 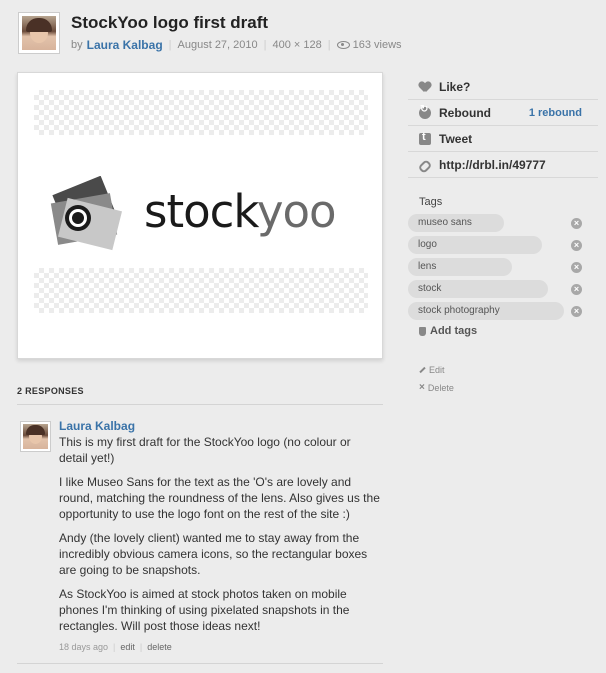 What do you see at coordinates (503, 87) in the screenshot?
I see `like-button: Like?` at bounding box center [503, 87].